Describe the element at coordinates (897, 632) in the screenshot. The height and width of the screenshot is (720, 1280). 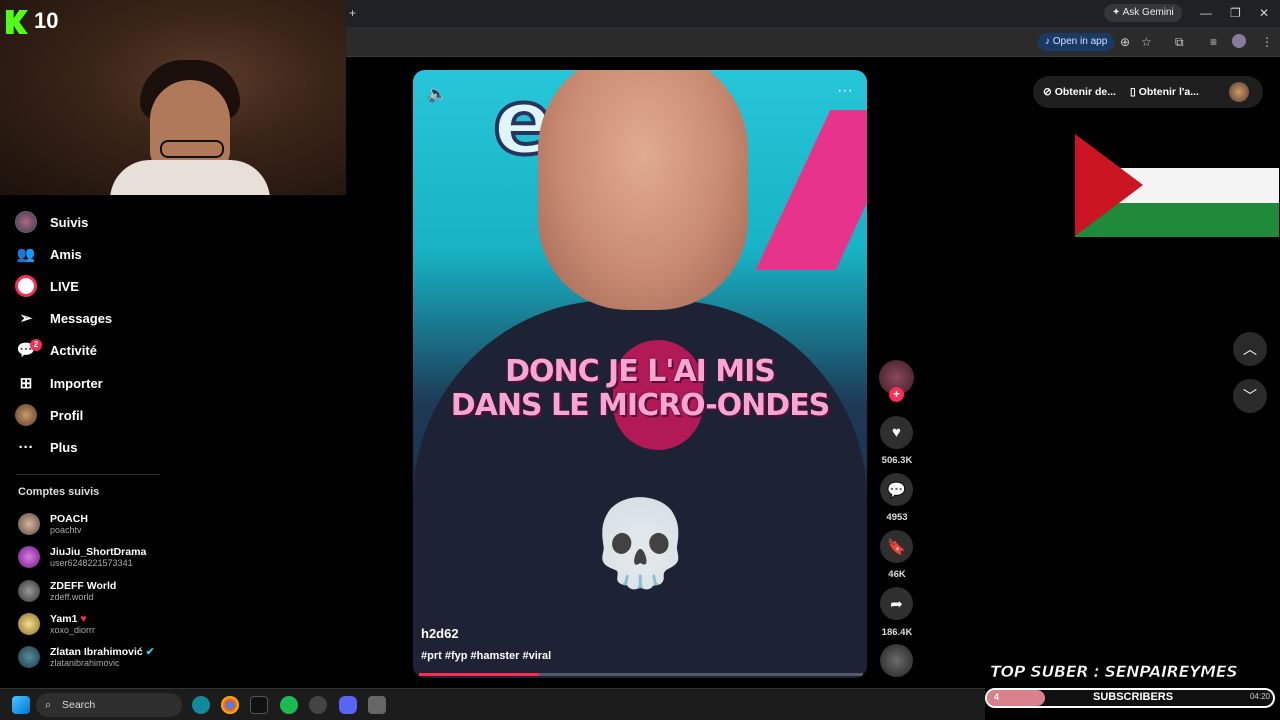
I see `share-count: 186.4K` at that location.